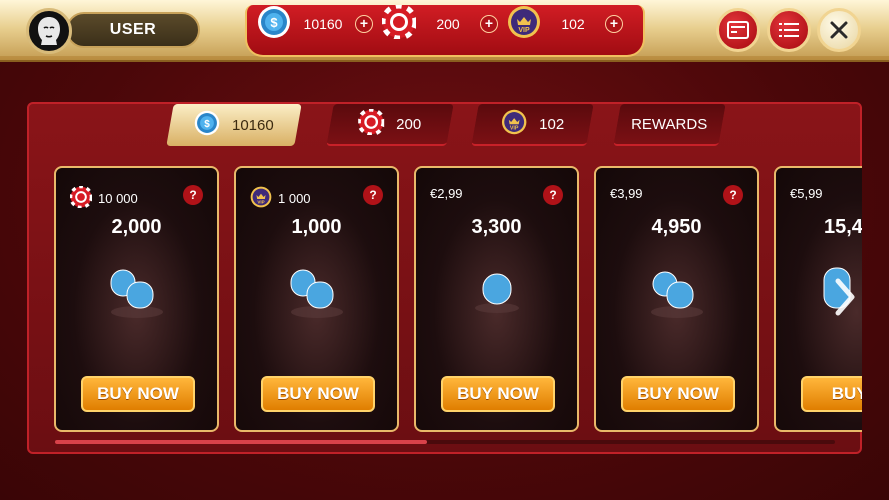 This screenshot has width=889, height=500. I want to click on product-cost-value: €3,99, so click(626, 193).